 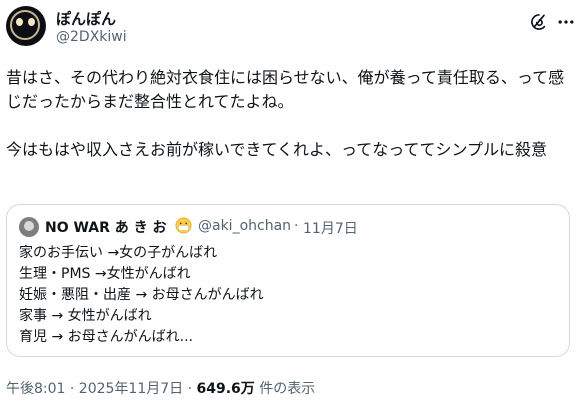 I want to click on quote-line: 生理・PMS →女性がんばれ, so click(x=105, y=274).